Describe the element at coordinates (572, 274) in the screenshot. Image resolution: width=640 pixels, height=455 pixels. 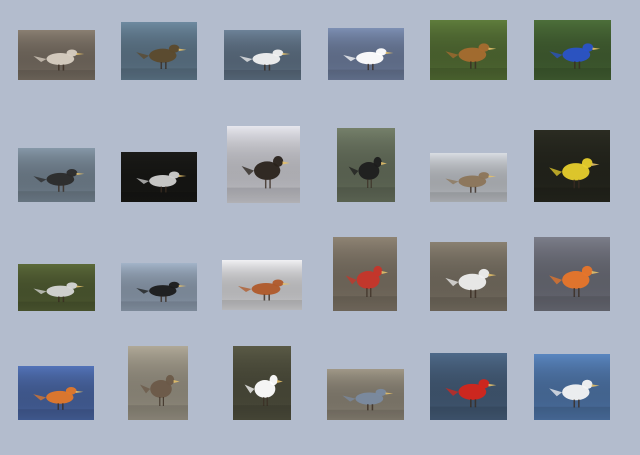
I see `puffin-on-cliff-image` at that location.